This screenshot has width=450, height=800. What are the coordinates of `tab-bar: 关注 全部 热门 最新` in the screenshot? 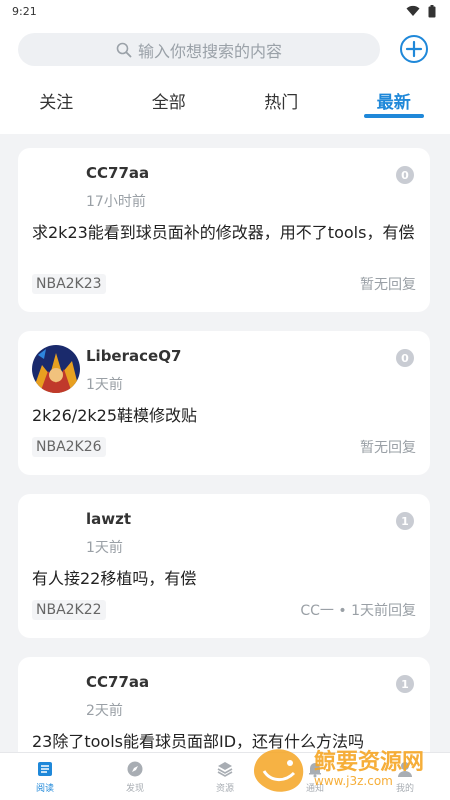 It's located at (225, 104).